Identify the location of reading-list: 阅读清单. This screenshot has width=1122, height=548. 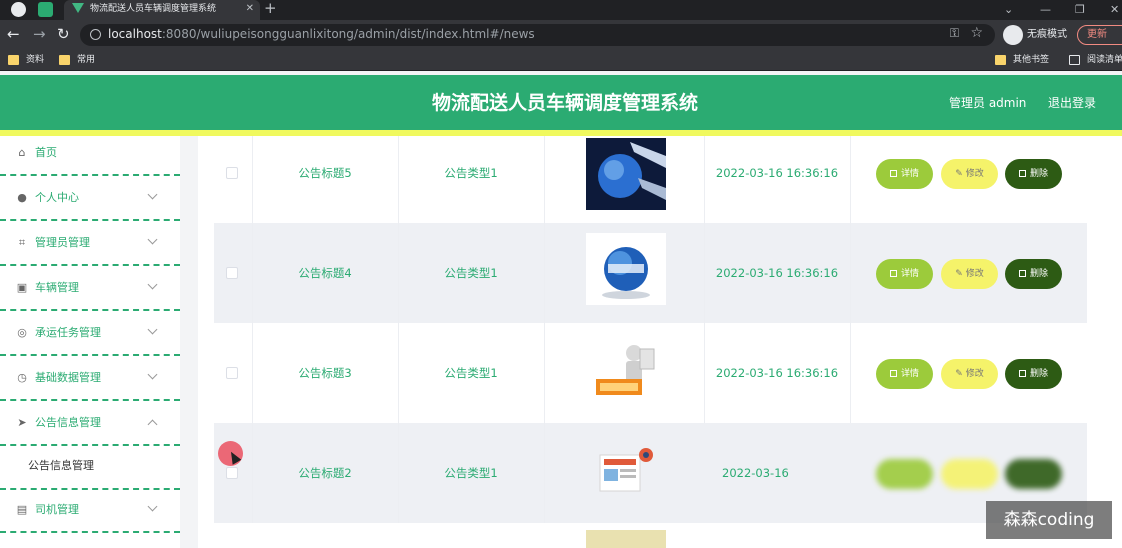
(1095, 60).